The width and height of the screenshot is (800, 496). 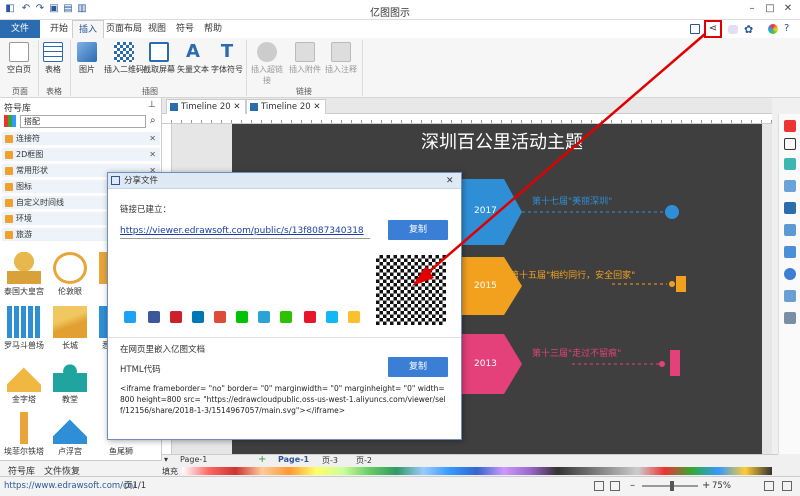 What do you see at coordinates (157, 29) in the screenshot?
I see `tab-view: 视图` at bounding box center [157, 29].